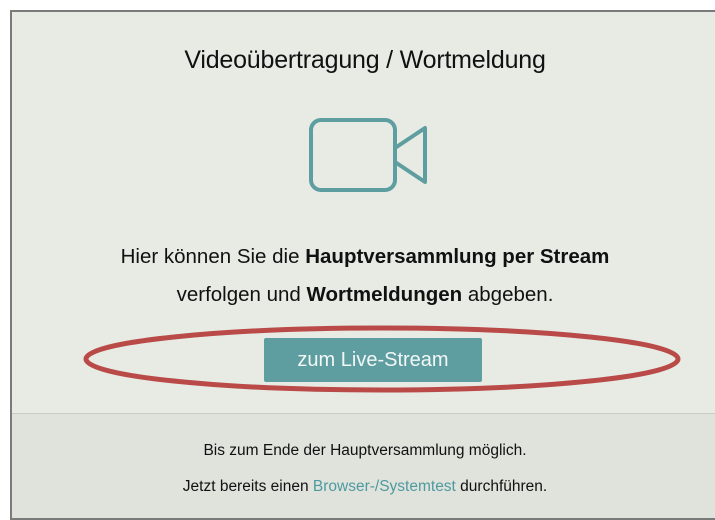 This screenshot has width=715, height=520. I want to click on live-stream-button: zum Live-Stream, so click(373, 360).